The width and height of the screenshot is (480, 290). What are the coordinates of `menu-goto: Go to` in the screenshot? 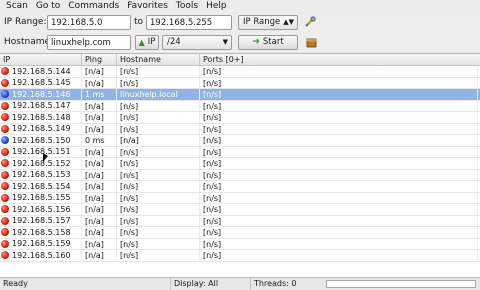 It's located at (48, 6).